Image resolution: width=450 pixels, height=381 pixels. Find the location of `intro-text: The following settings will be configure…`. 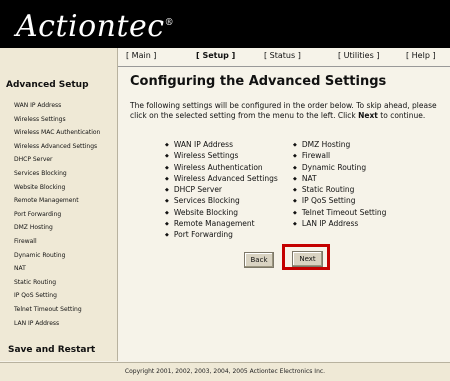

intro-text: The following settings will be configure… is located at coordinates (284, 110).